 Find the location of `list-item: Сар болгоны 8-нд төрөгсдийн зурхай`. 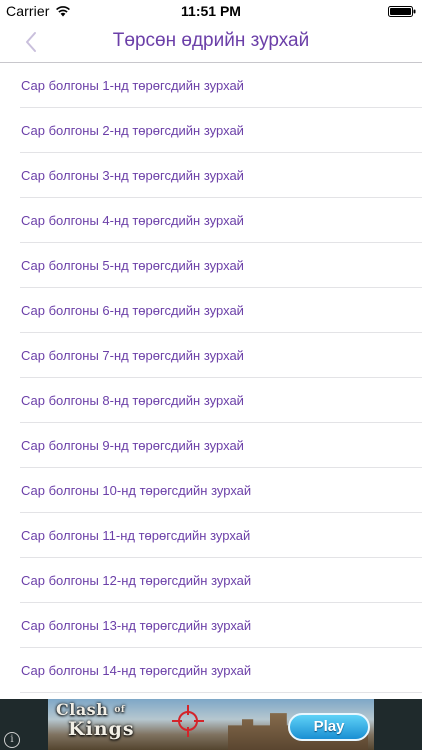

list-item: Сар болгоны 8-нд төрөгсдийн зурхай is located at coordinates (221, 400).